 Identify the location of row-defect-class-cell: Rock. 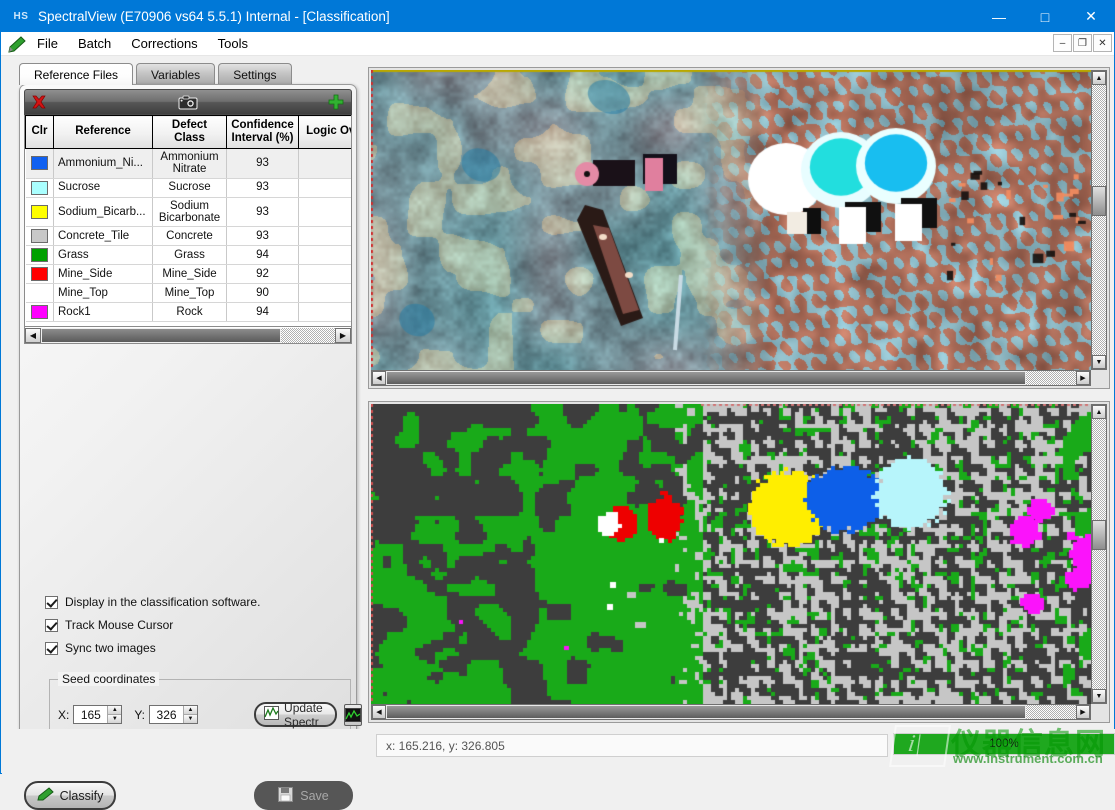
(189, 312).